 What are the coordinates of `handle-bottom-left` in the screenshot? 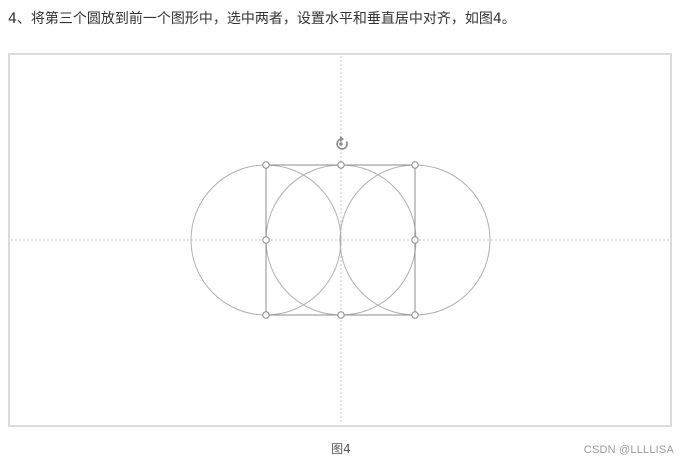 It's located at (266, 315).